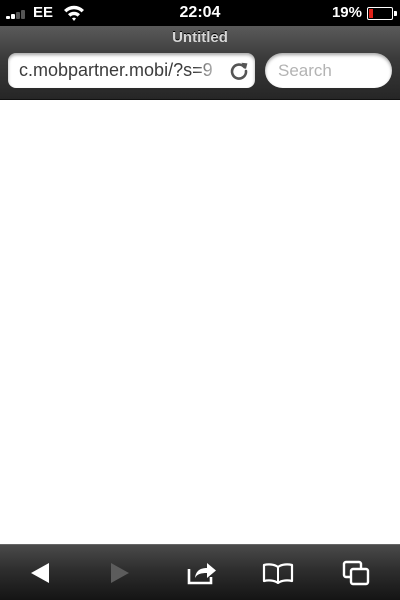 Image resolution: width=400 pixels, height=600 pixels. Describe the element at coordinates (122, 70) in the screenshot. I see `url-text: c.mobpartner.mobi/?s=9` at that location.